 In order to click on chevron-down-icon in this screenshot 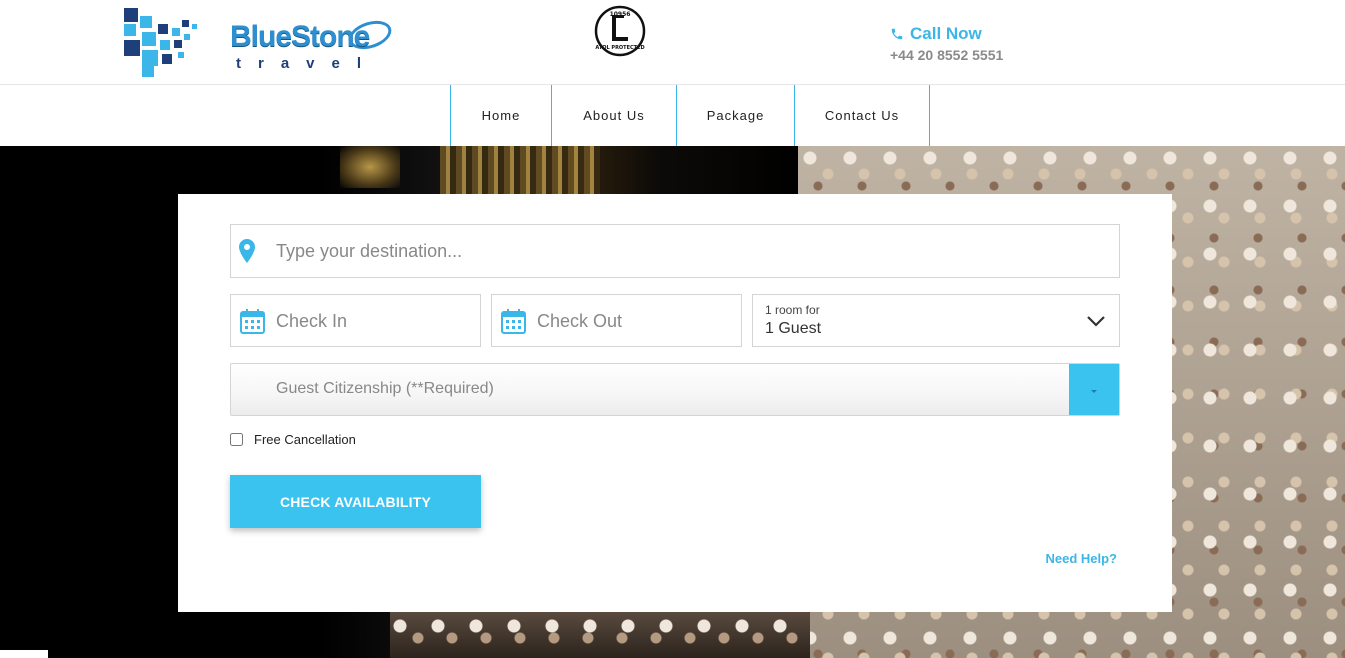, I will do `click(1096, 321)`.